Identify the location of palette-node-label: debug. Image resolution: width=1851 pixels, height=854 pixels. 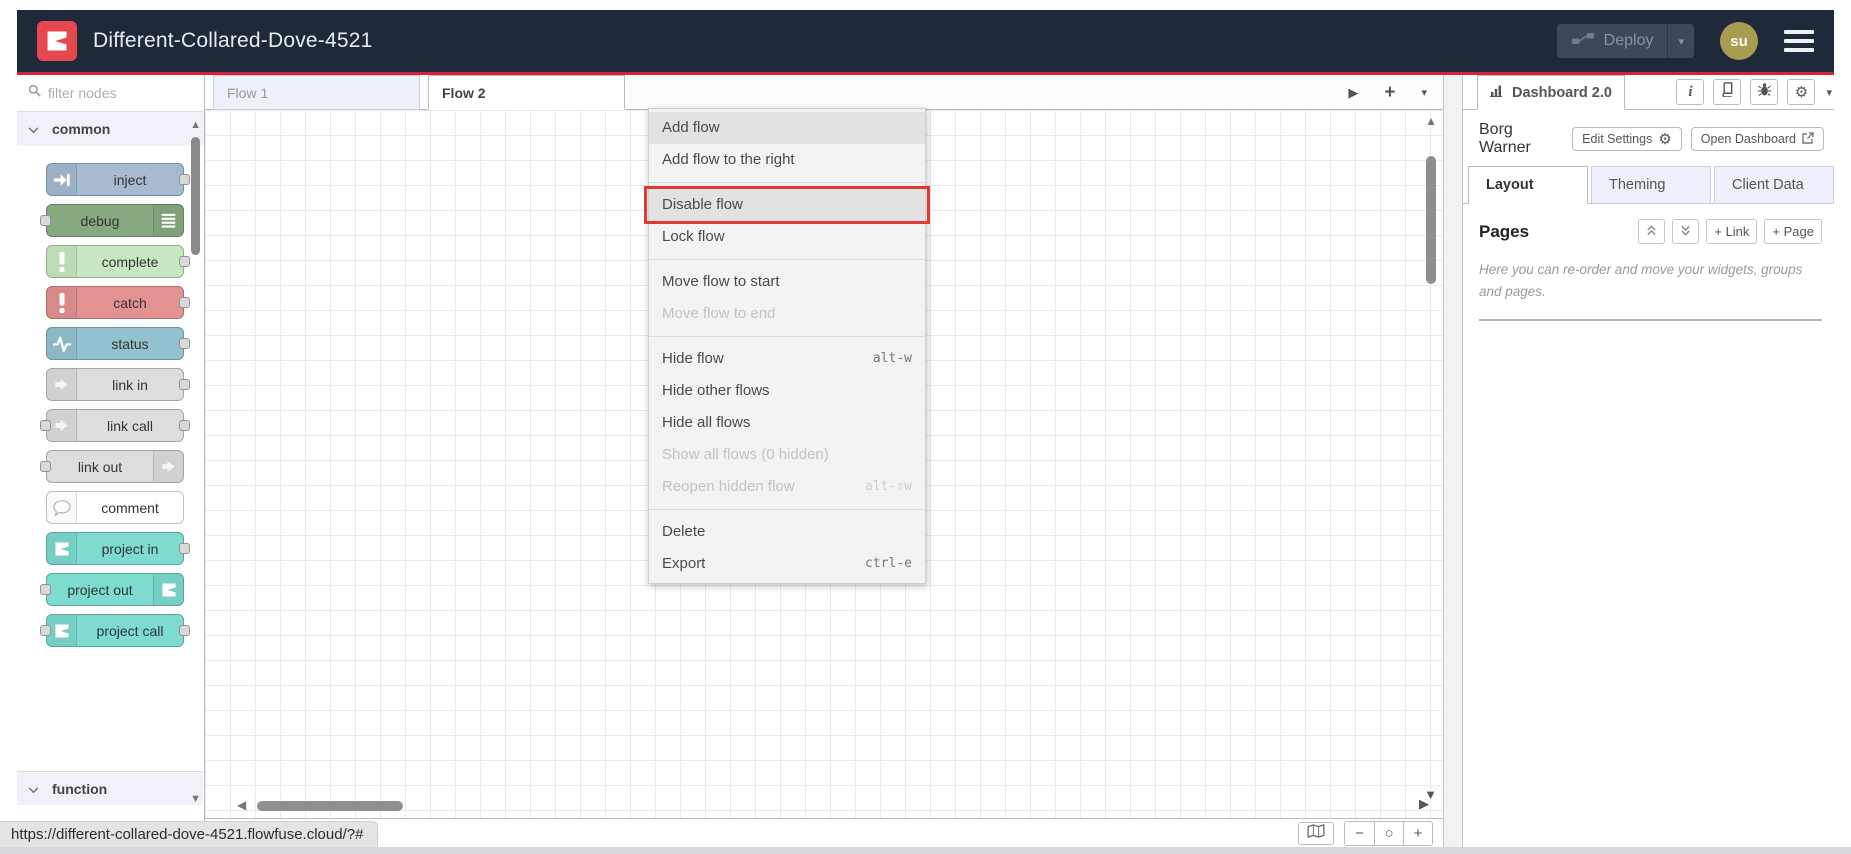
(100, 220).